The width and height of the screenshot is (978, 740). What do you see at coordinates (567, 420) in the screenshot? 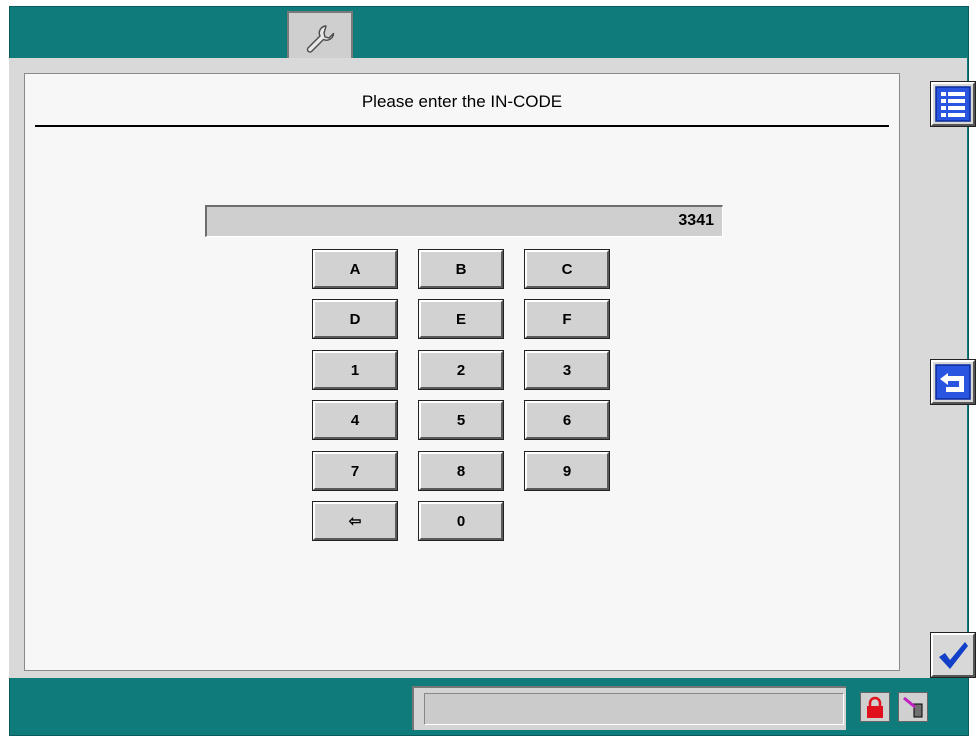
I see `key-6: 6` at bounding box center [567, 420].